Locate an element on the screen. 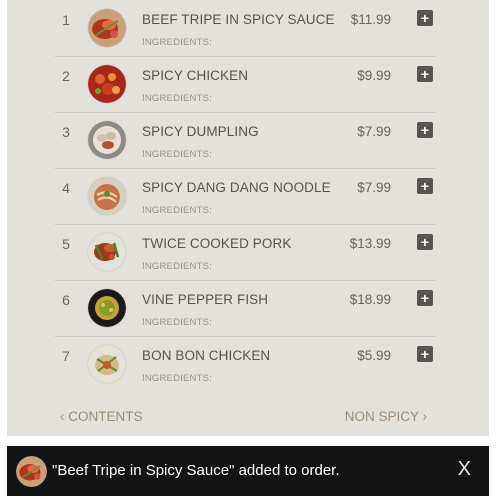 This screenshot has height=499, width=500. item-number: 1 is located at coordinates (66, 20).